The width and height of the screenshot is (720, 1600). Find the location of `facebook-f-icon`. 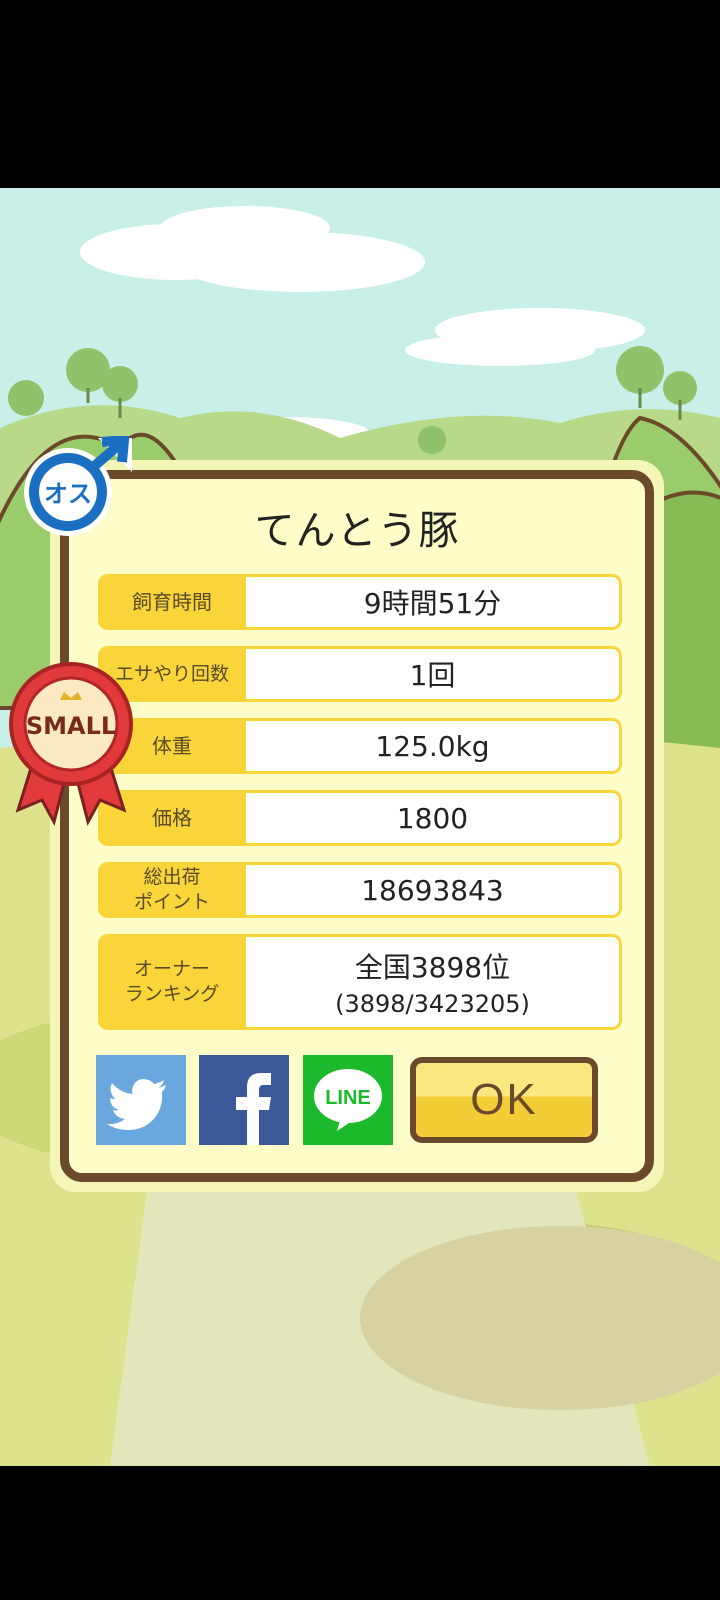

facebook-f-icon is located at coordinates (253, 1109).